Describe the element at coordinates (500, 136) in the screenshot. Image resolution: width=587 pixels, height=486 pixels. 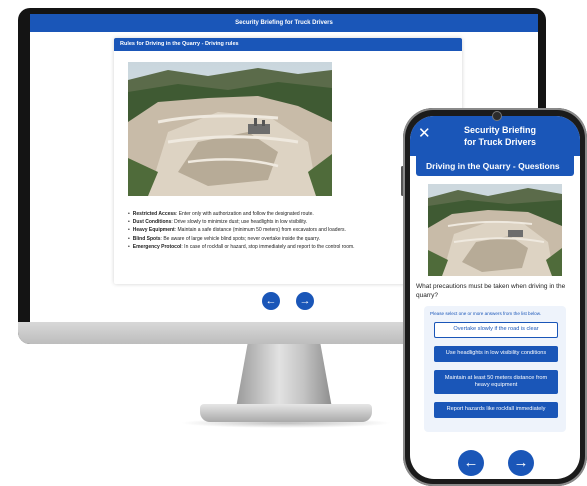
I see `phone-header-title: Security Briefing for Truck Drivers` at that location.